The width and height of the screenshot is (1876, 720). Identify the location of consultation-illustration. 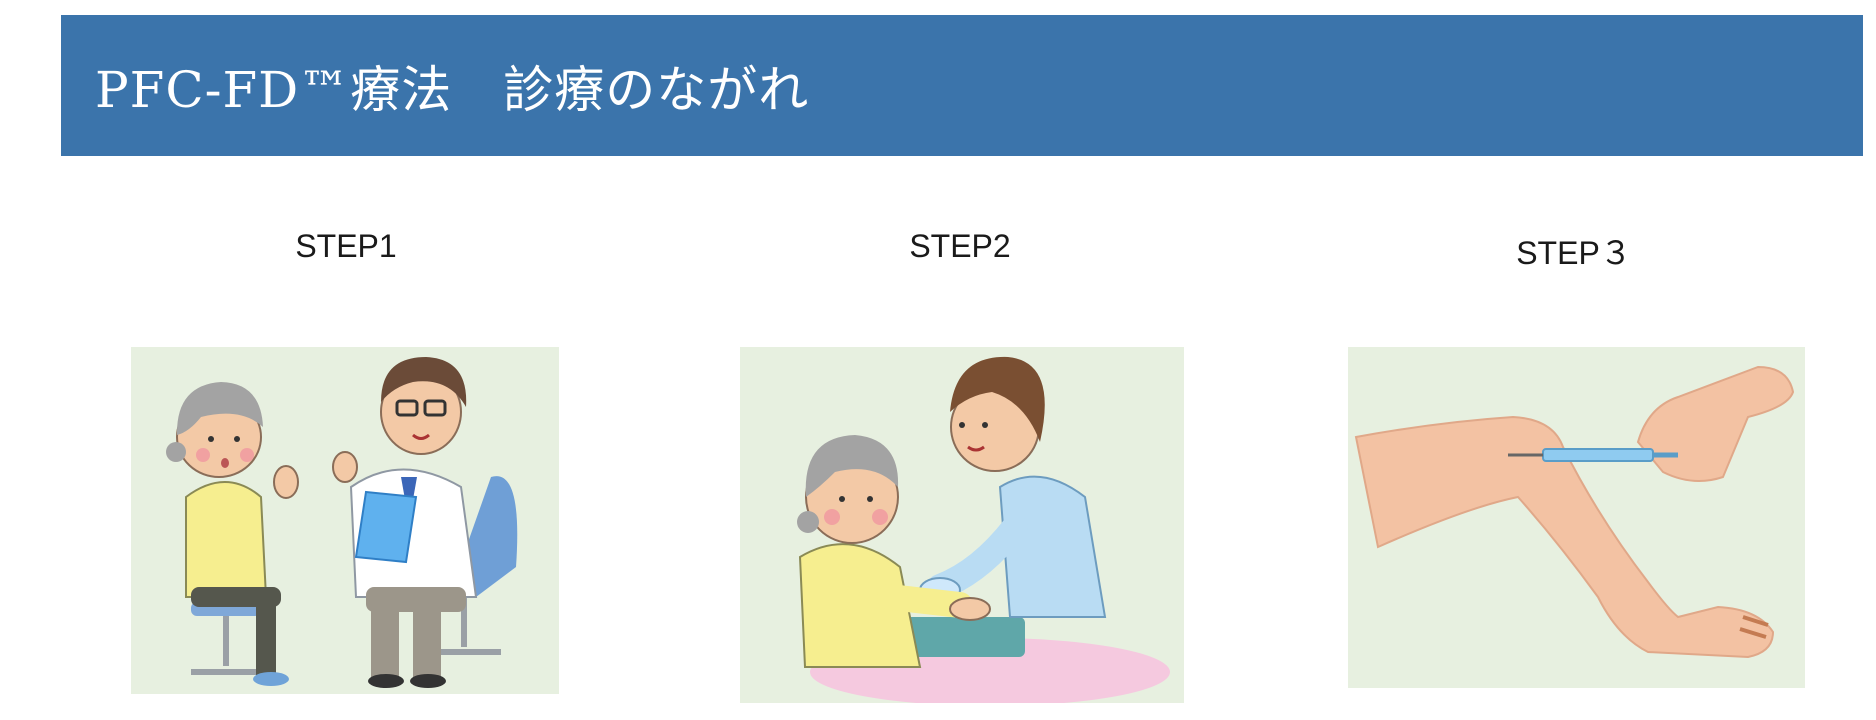
(345, 520).